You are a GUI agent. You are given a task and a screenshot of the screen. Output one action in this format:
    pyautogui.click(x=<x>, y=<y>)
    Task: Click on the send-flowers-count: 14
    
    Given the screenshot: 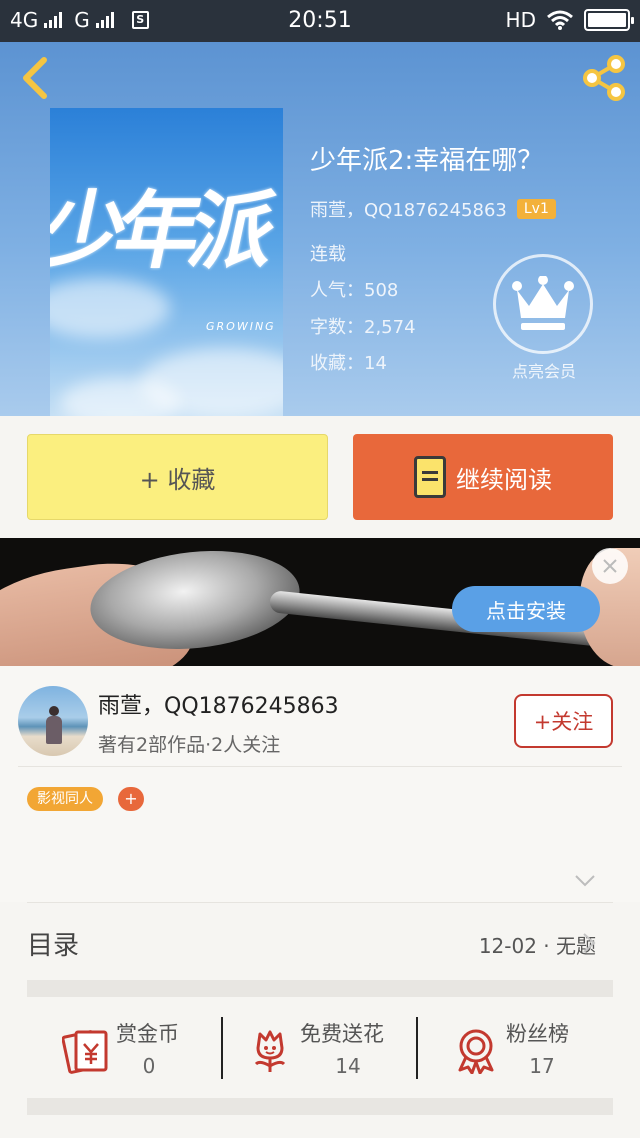 What is the action you would take?
    pyautogui.click(x=348, y=1066)
    